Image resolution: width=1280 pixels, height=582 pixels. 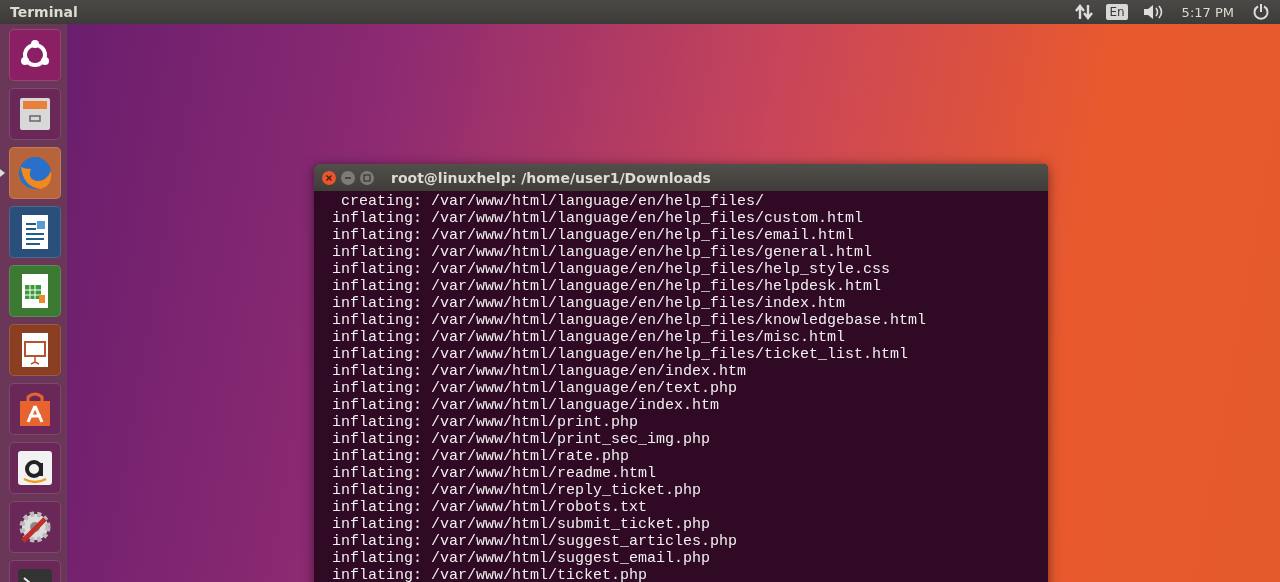 What do you see at coordinates (629, 320) in the screenshot?
I see `terminal-output-line: inflating: /var/www/html/language/en/help_files/knowledgebase.html` at bounding box center [629, 320].